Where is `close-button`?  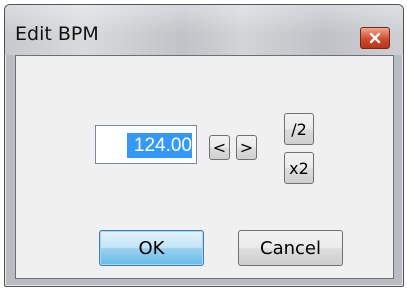
close-button is located at coordinates (375, 38).